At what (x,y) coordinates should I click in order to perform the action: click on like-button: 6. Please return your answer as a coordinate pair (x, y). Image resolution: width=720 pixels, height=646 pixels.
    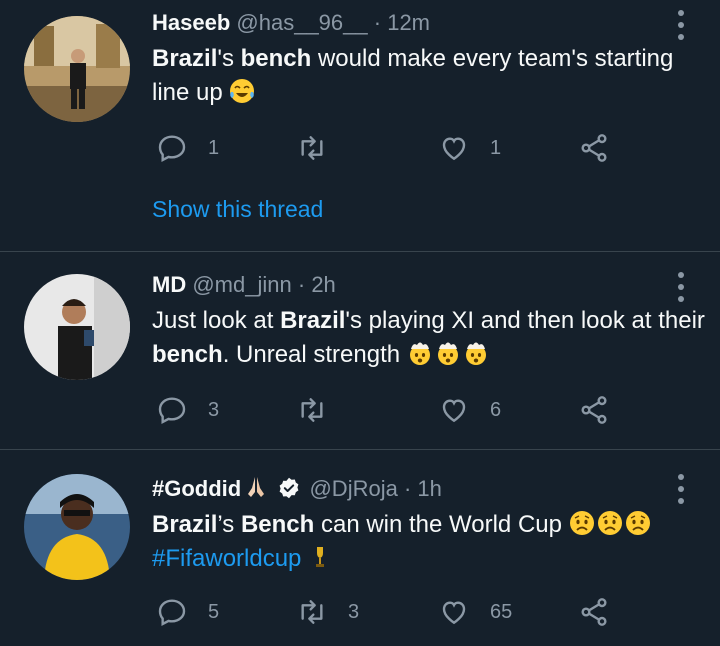
    Looking at the image, I should click on (469, 410).